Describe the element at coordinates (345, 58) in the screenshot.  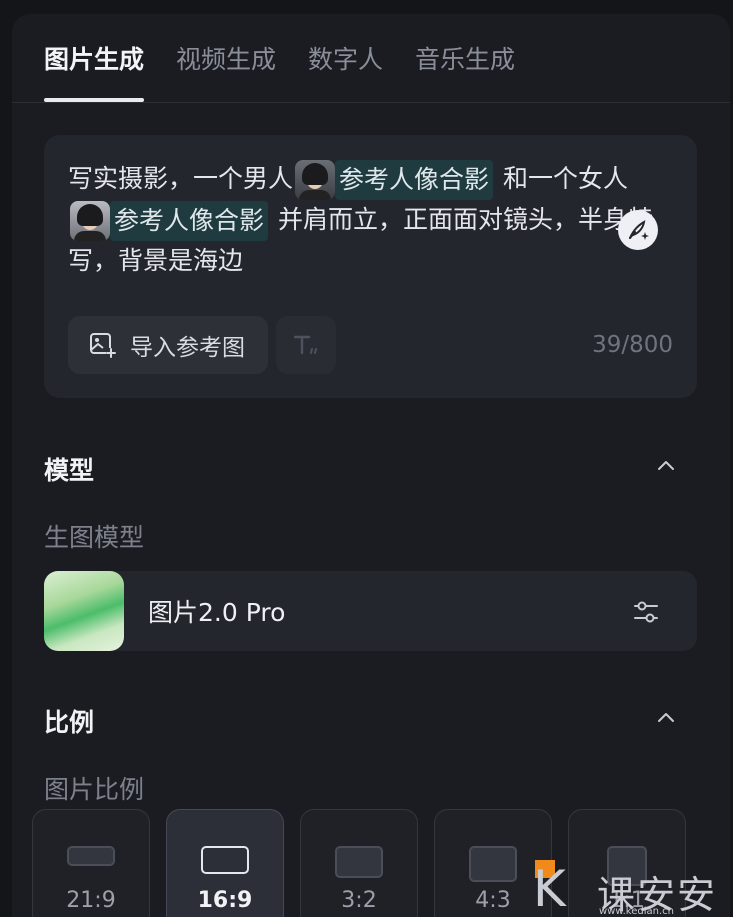
I see `tab-digital-human: 数字人` at that location.